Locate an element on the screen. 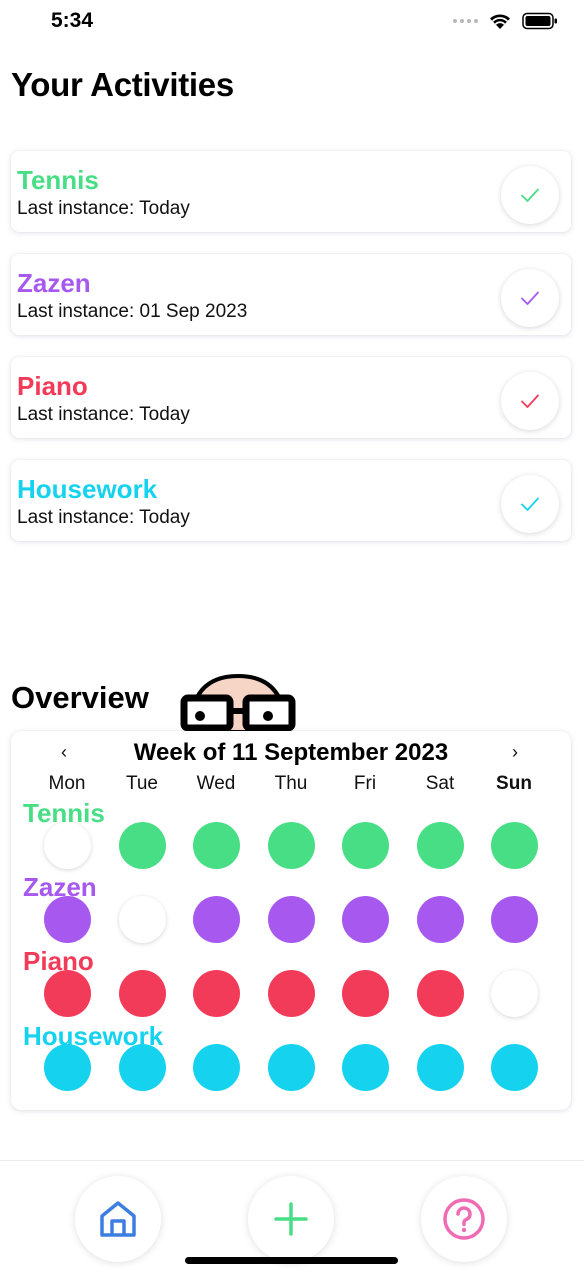 The width and height of the screenshot is (584, 1272). activity-card-tennis: Tennis Last instance: Today is located at coordinates (291, 191).